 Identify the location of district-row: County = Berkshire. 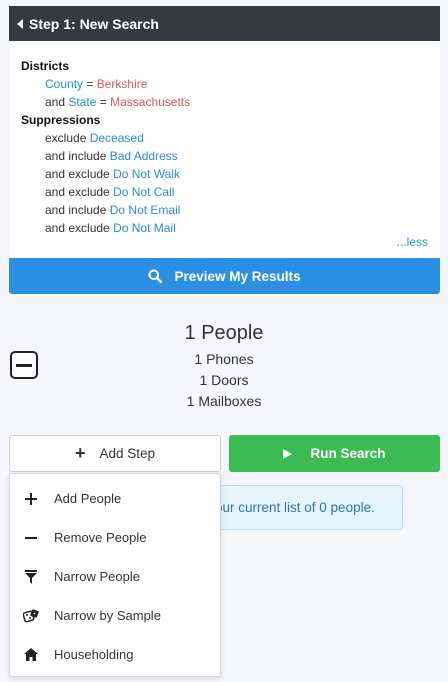
(224, 84).